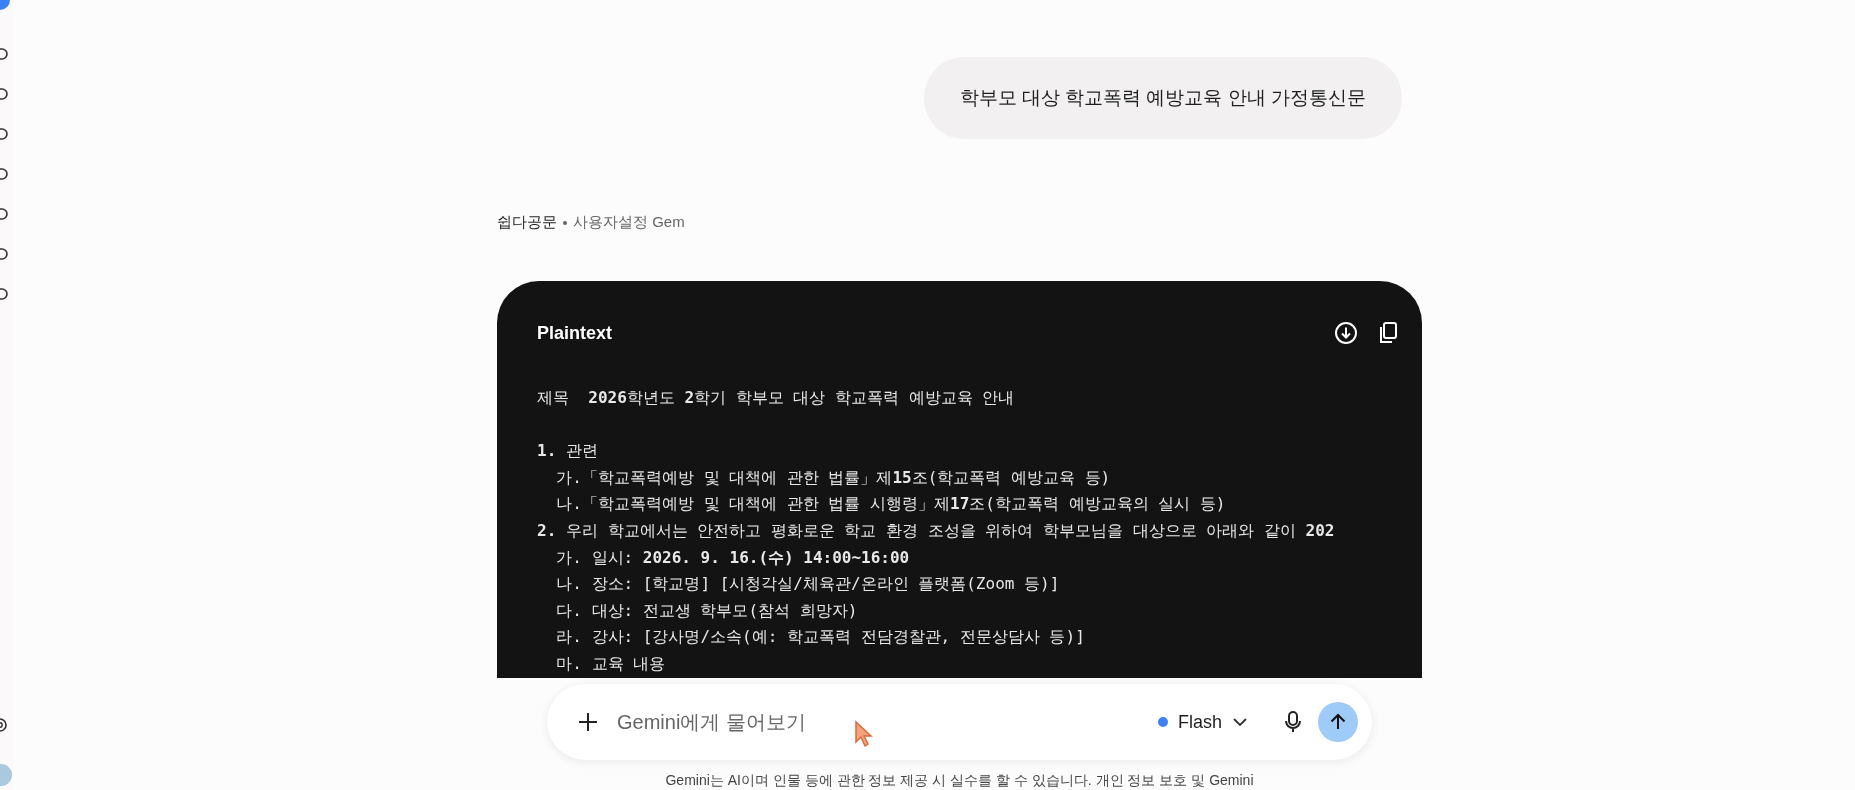 The height and width of the screenshot is (790, 1855). I want to click on code-line: 나.「학교폭력예방 및 대책에 관한 법률 시행령」제17조(학교폭력 예방교육의 실시 등), so click(890, 504).